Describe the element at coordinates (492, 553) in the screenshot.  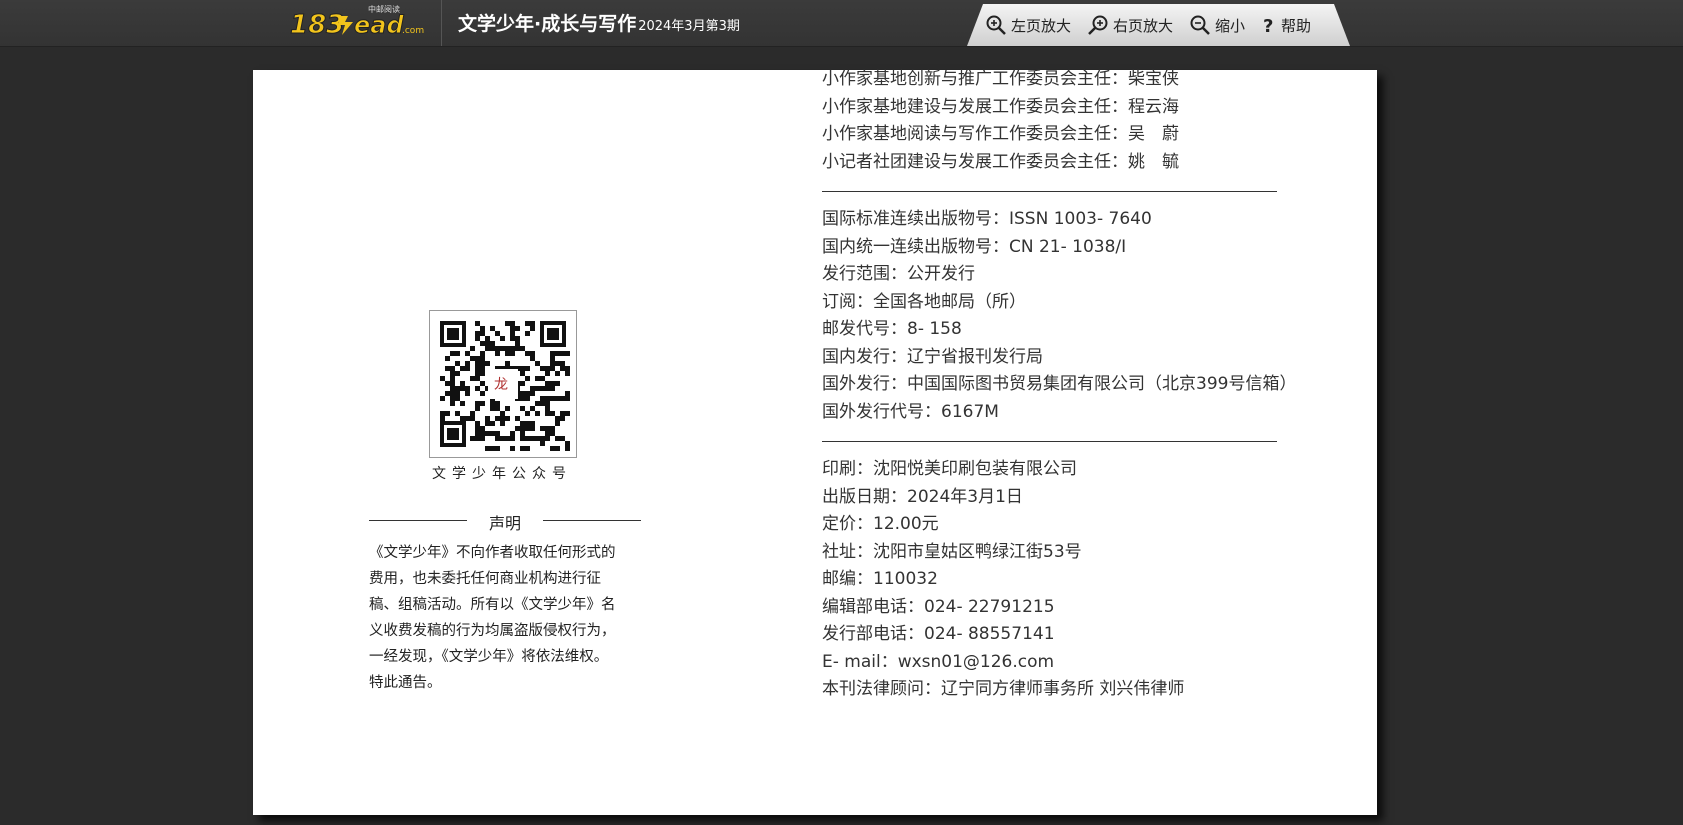
I see `statement-line: 《文学少年》不向作者收取任何形式的` at that location.